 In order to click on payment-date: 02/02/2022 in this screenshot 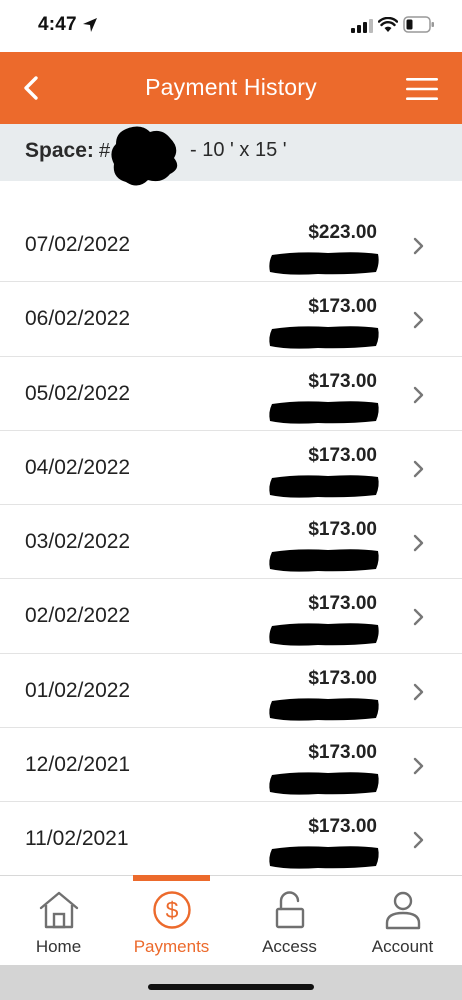, I will do `click(78, 616)`.